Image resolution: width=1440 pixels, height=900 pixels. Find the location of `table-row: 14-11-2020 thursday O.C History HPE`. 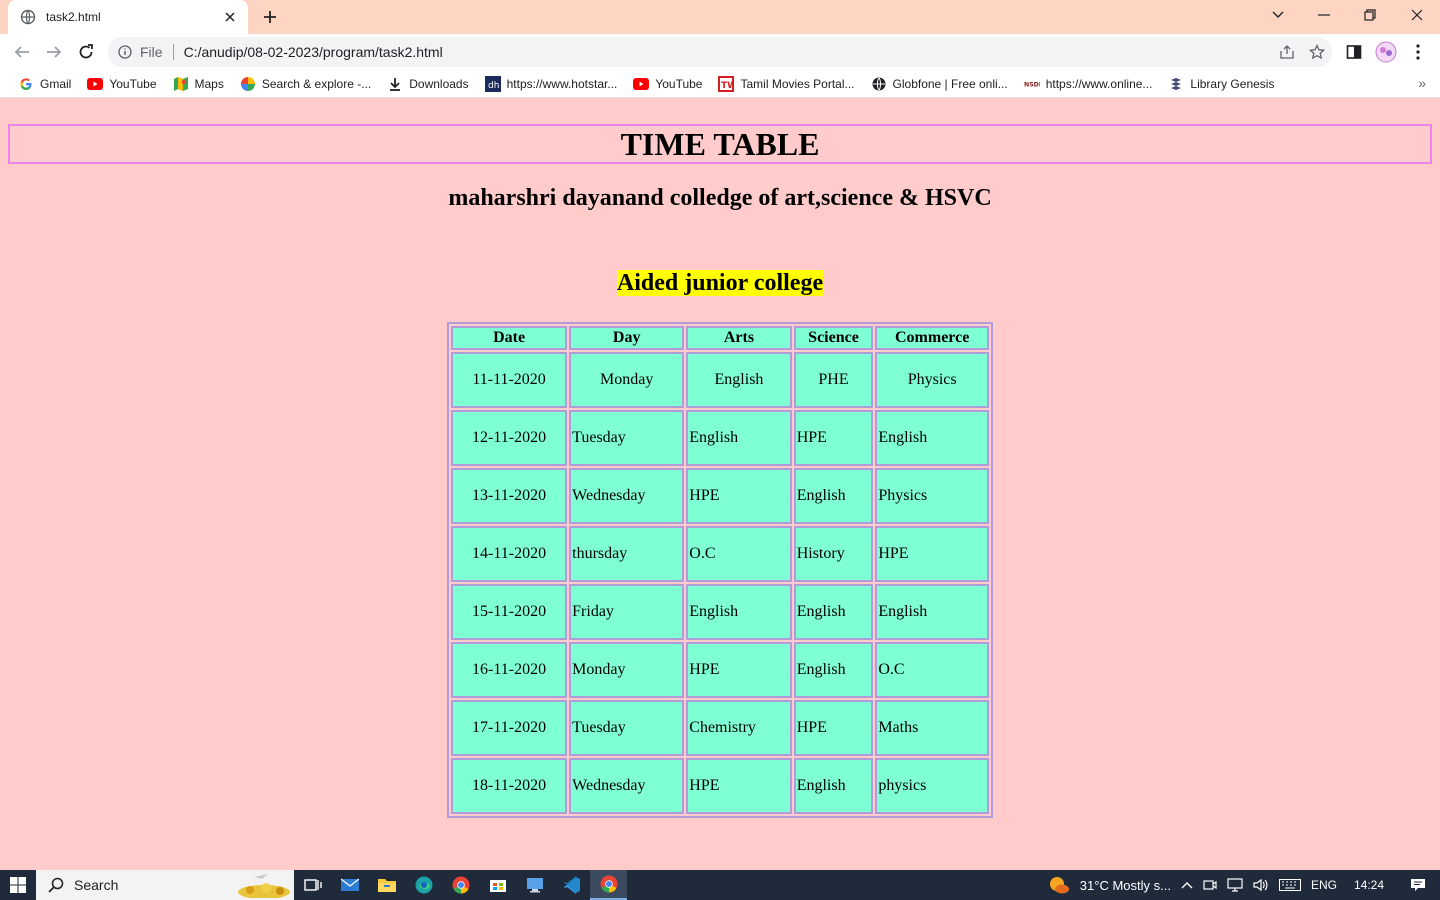

table-row: 14-11-2020 thursday O.C History HPE is located at coordinates (720, 554).